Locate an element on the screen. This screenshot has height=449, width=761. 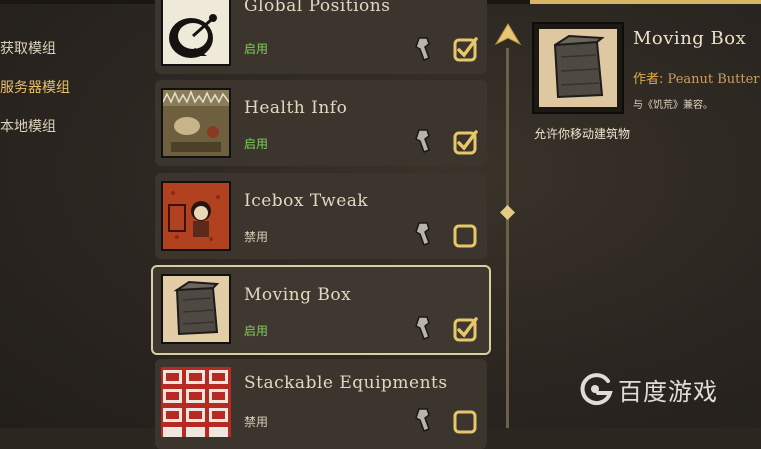
scrollbar-track is located at coordinates (507, 238).